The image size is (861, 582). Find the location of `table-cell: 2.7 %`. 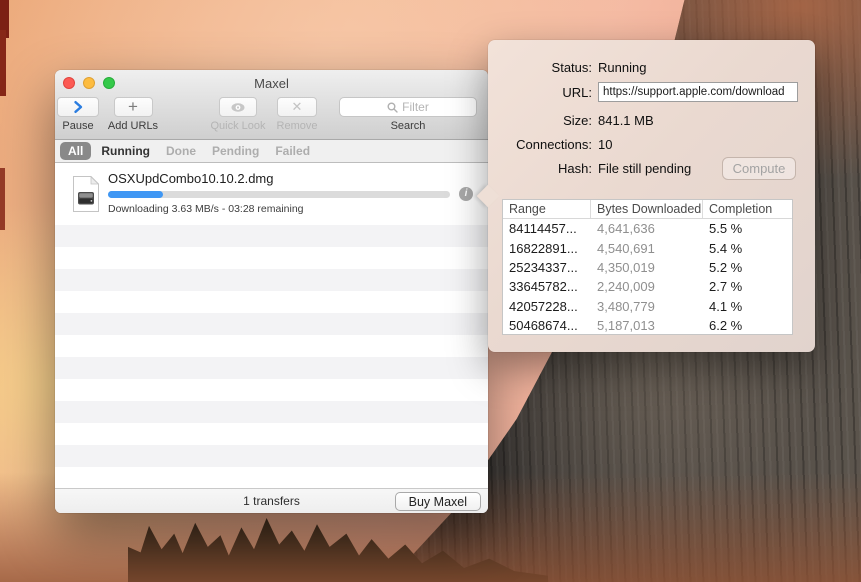

table-cell: 2.7 % is located at coordinates (726, 287).